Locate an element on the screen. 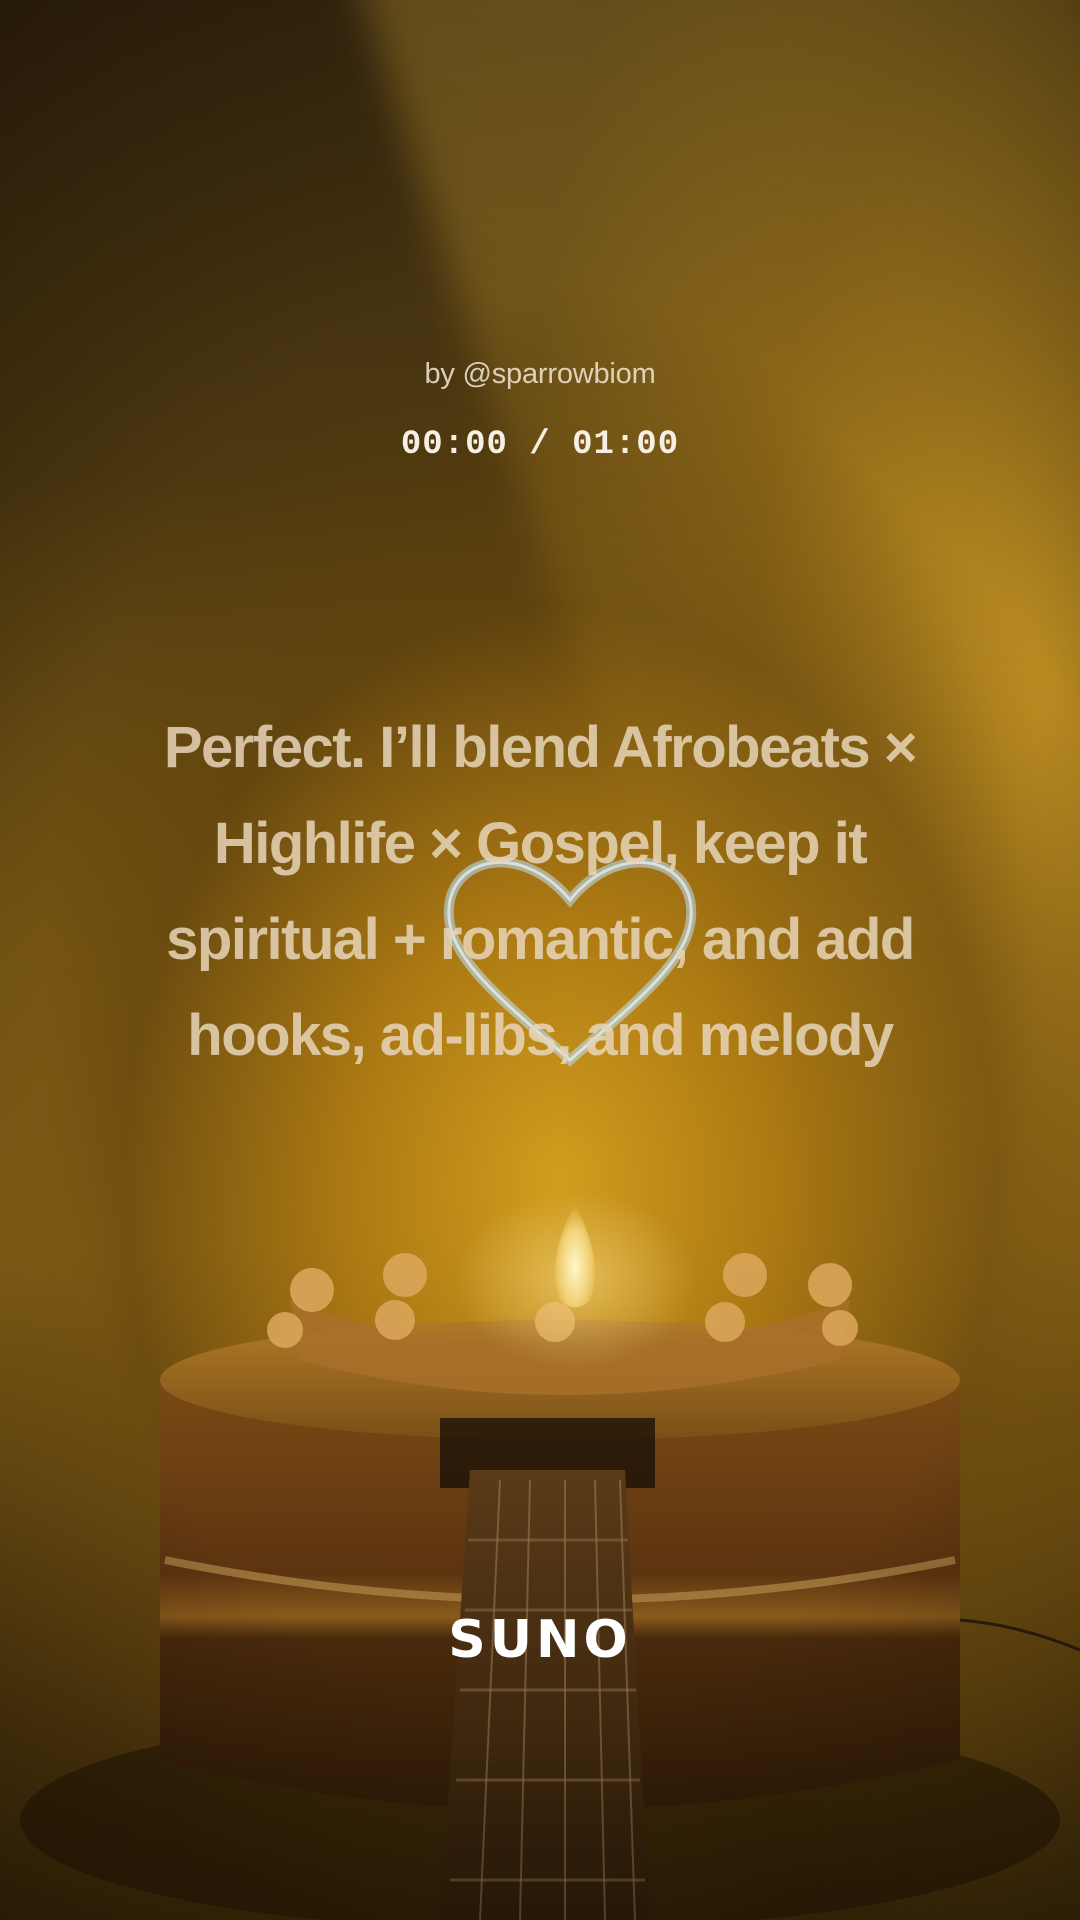 This screenshot has height=1920, width=1080. suno-logo: SUNO is located at coordinates (540, 1640).